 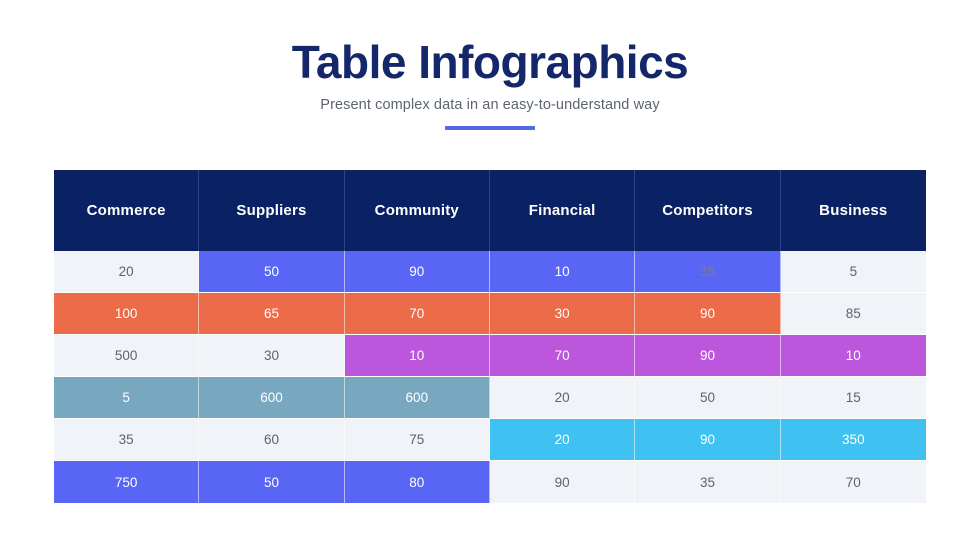 What do you see at coordinates (127, 356) in the screenshot?
I see `table-cell: 500` at bounding box center [127, 356].